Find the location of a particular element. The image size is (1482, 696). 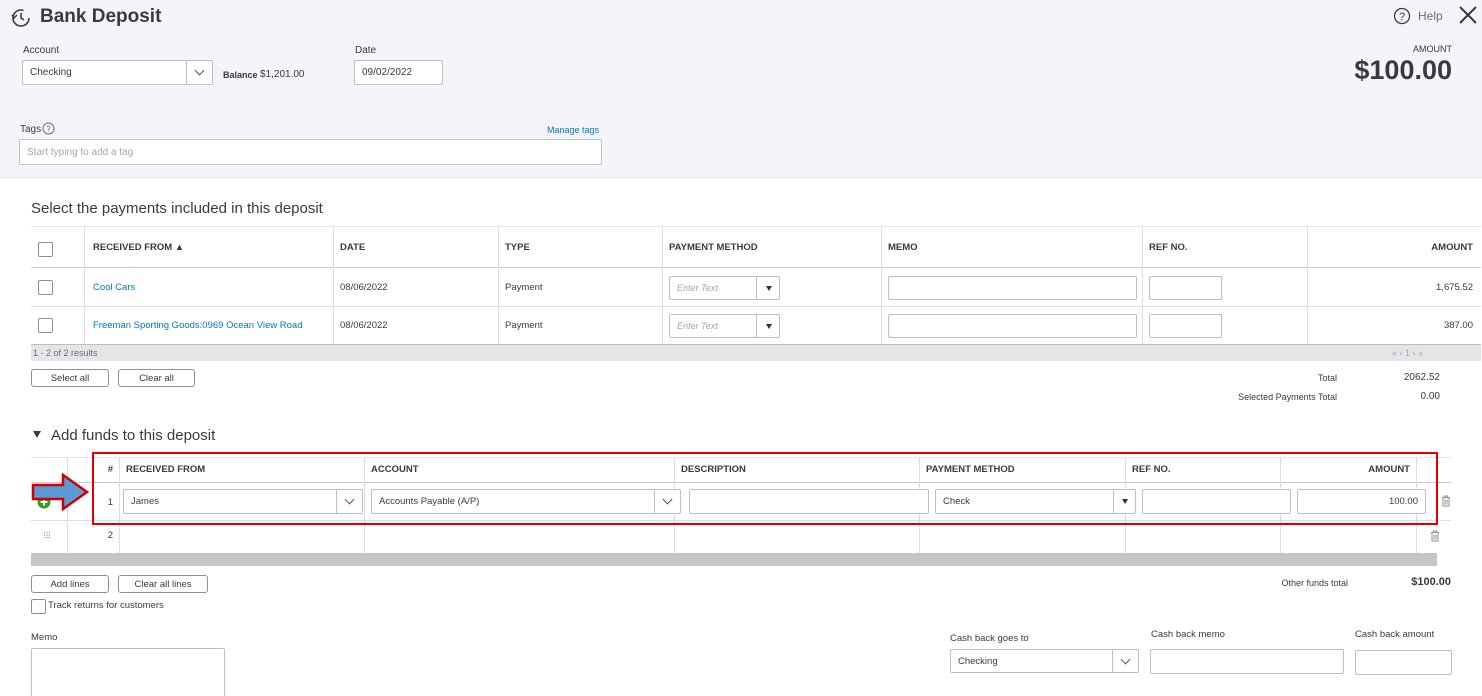

col-type: TYPE is located at coordinates (517, 247).